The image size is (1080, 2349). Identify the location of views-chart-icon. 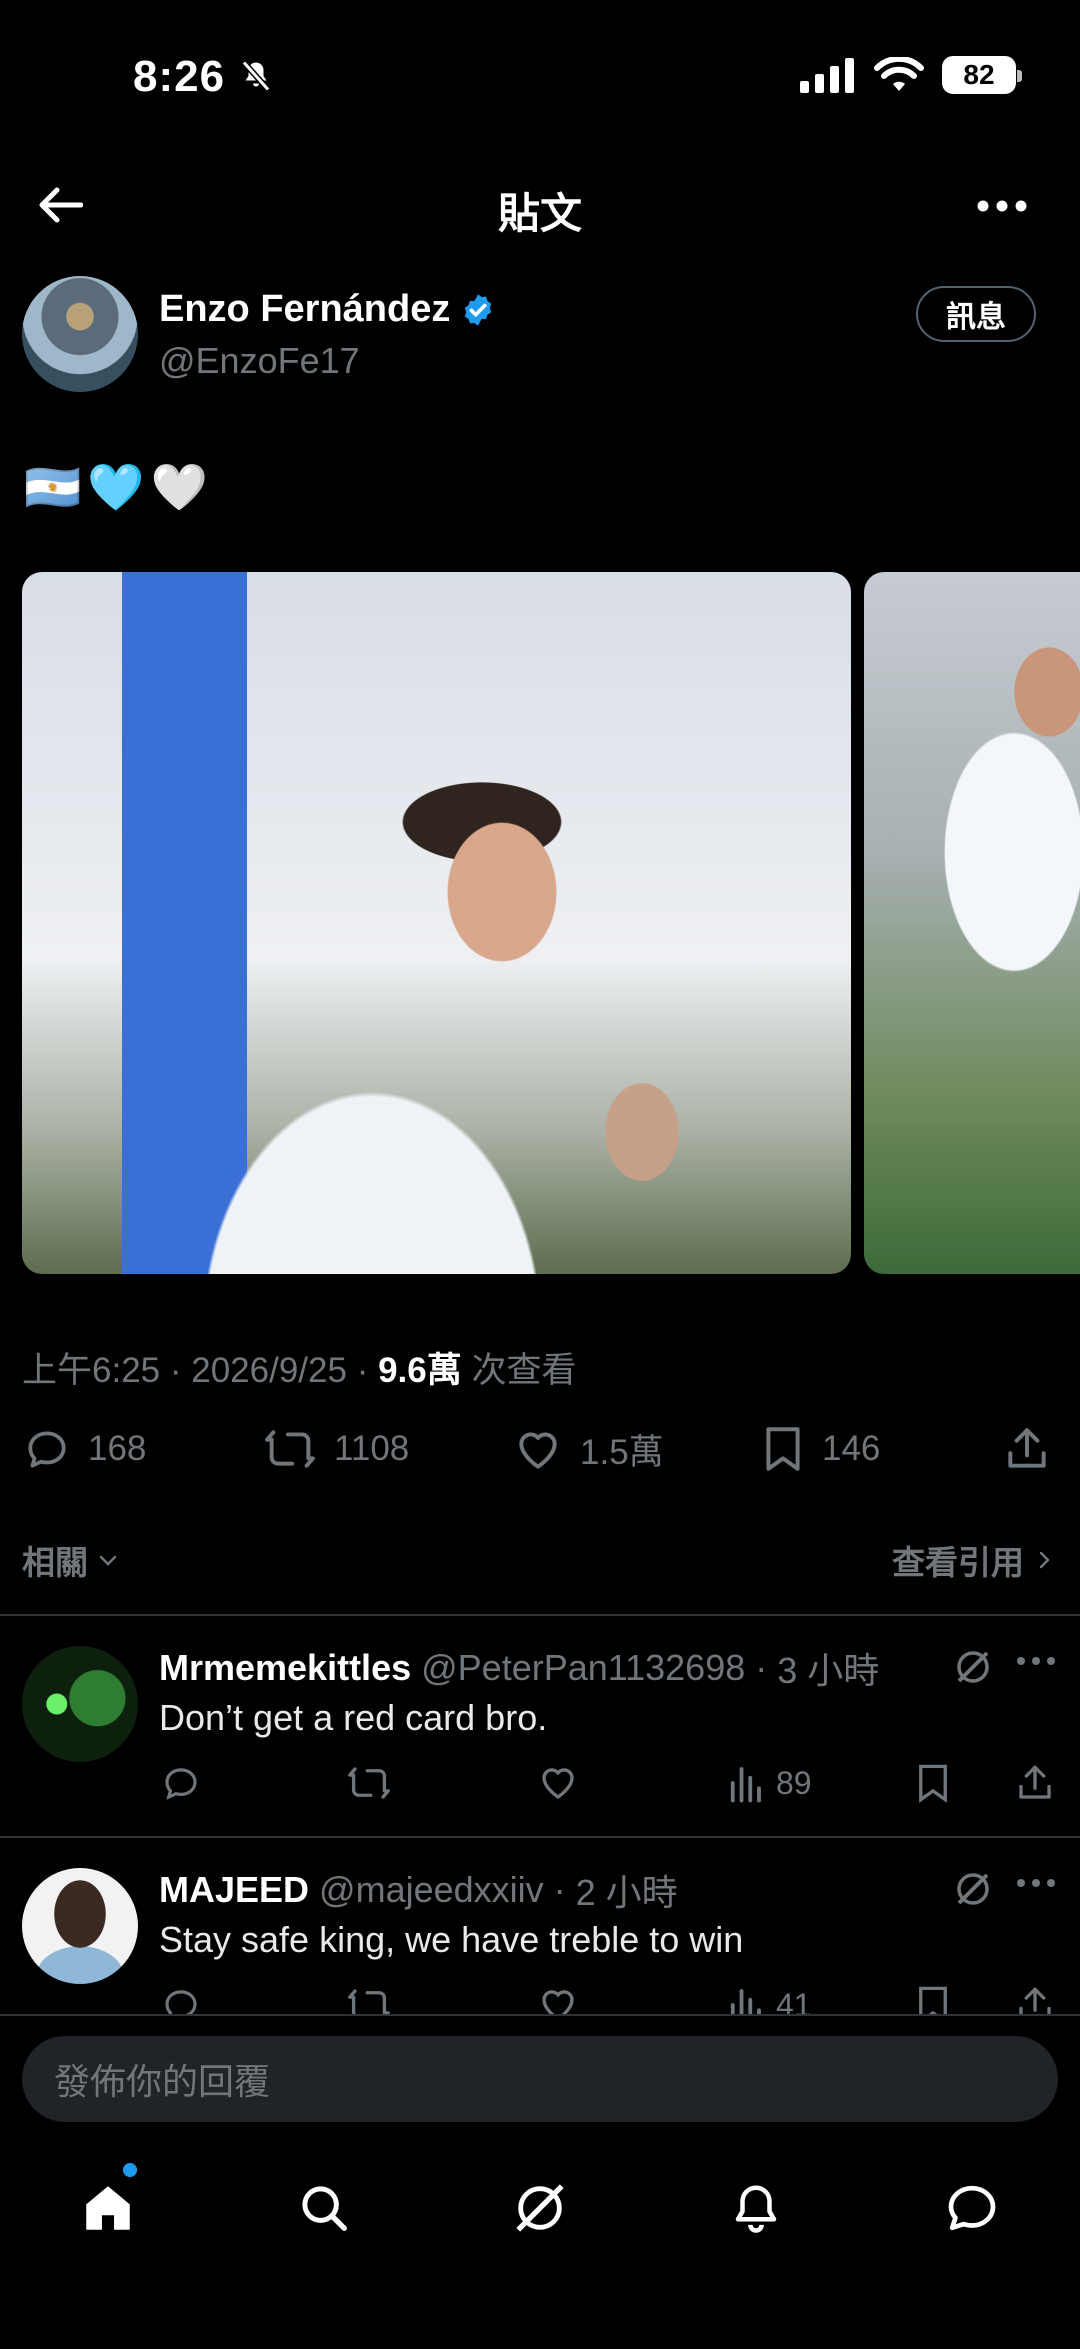
(745, 1785).